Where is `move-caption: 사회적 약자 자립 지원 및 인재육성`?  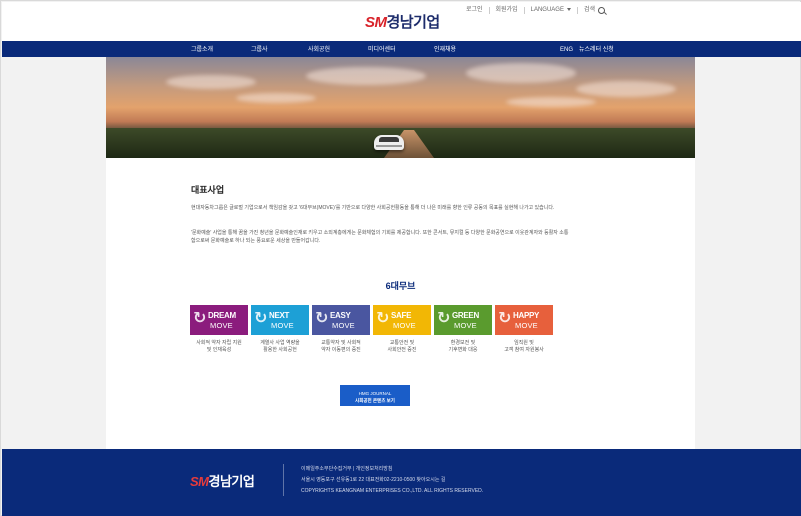 move-caption: 사회적 약자 자립 지원 및 인재육성 is located at coordinates (219, 347).